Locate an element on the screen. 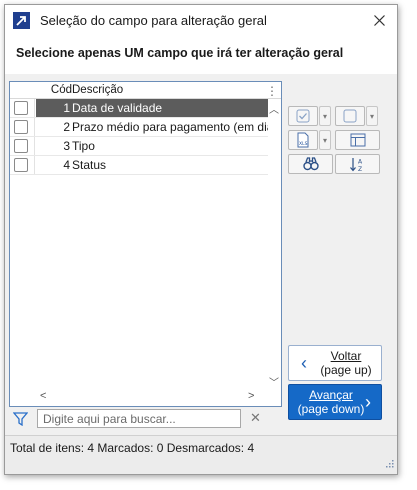 The image size is (417, 490). export-dropdown: ▾ is located at coordinates (325, 140).